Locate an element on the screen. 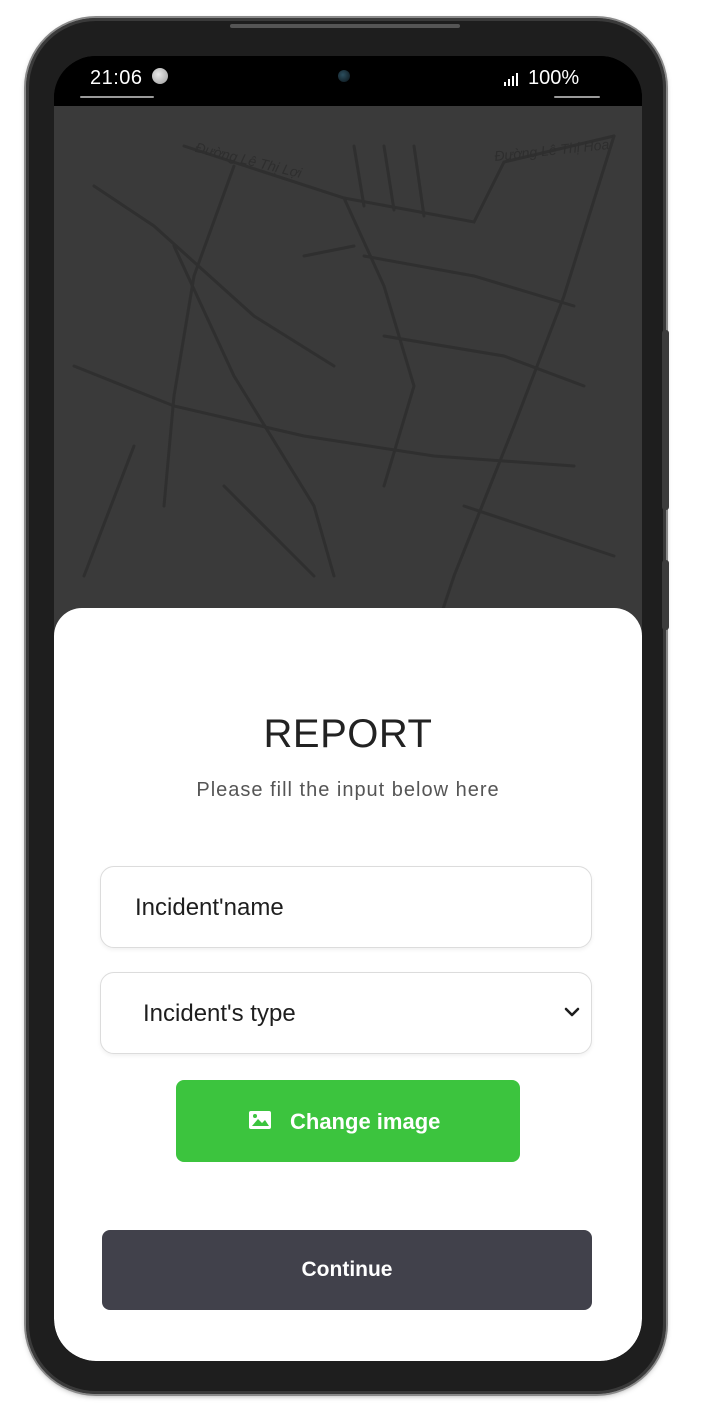  page-subtitle: Please fill the input below here is located at coordinates (348, 790).